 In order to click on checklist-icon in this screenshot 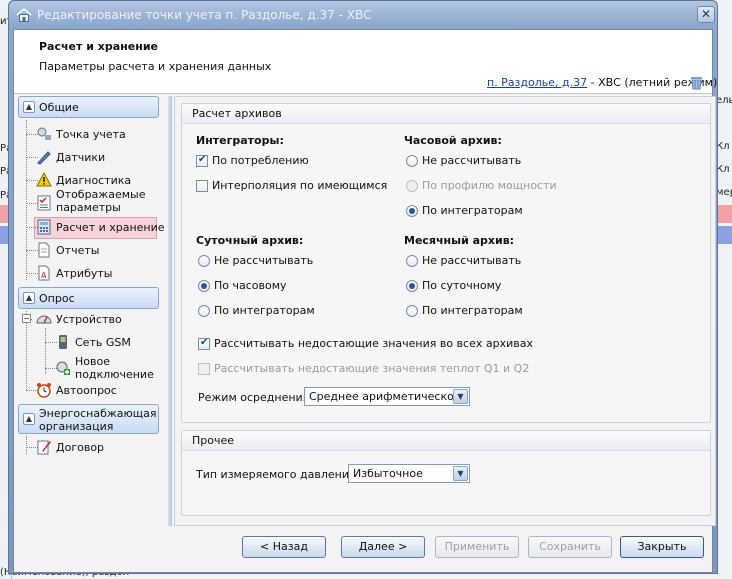, I will do `click(44, 203)`.